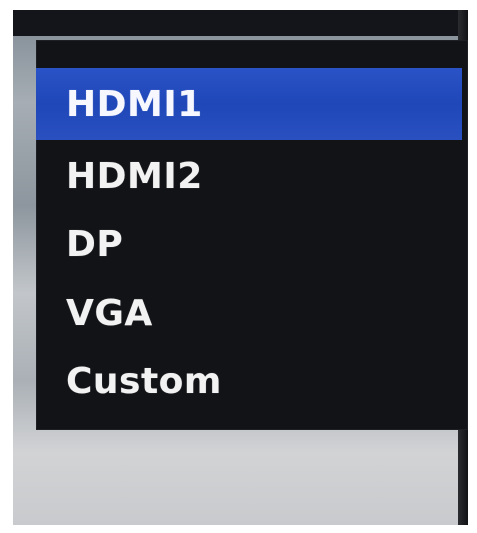 Image resolution: width=477 pixels, height=533 pixels. Describe the element at coordinates (249, 244) in the screenshot. I see `menu-item-dp: DP` at that location.